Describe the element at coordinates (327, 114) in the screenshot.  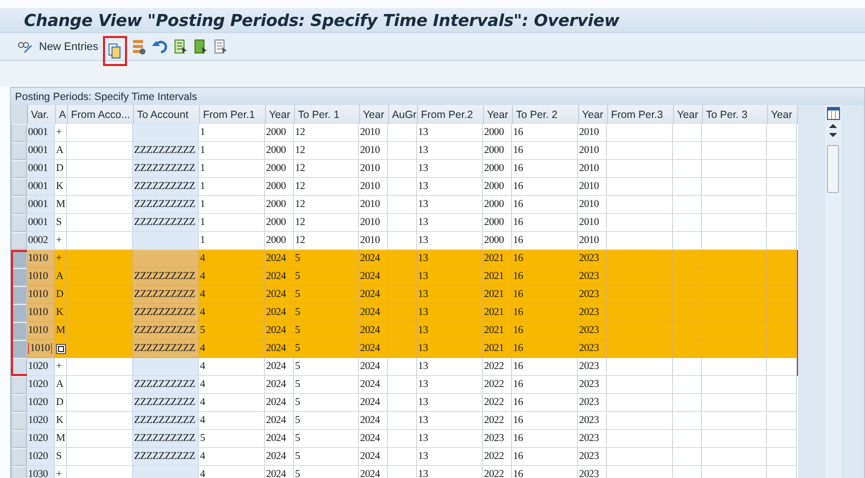
I see `column-header: To Per. 1` at that location.